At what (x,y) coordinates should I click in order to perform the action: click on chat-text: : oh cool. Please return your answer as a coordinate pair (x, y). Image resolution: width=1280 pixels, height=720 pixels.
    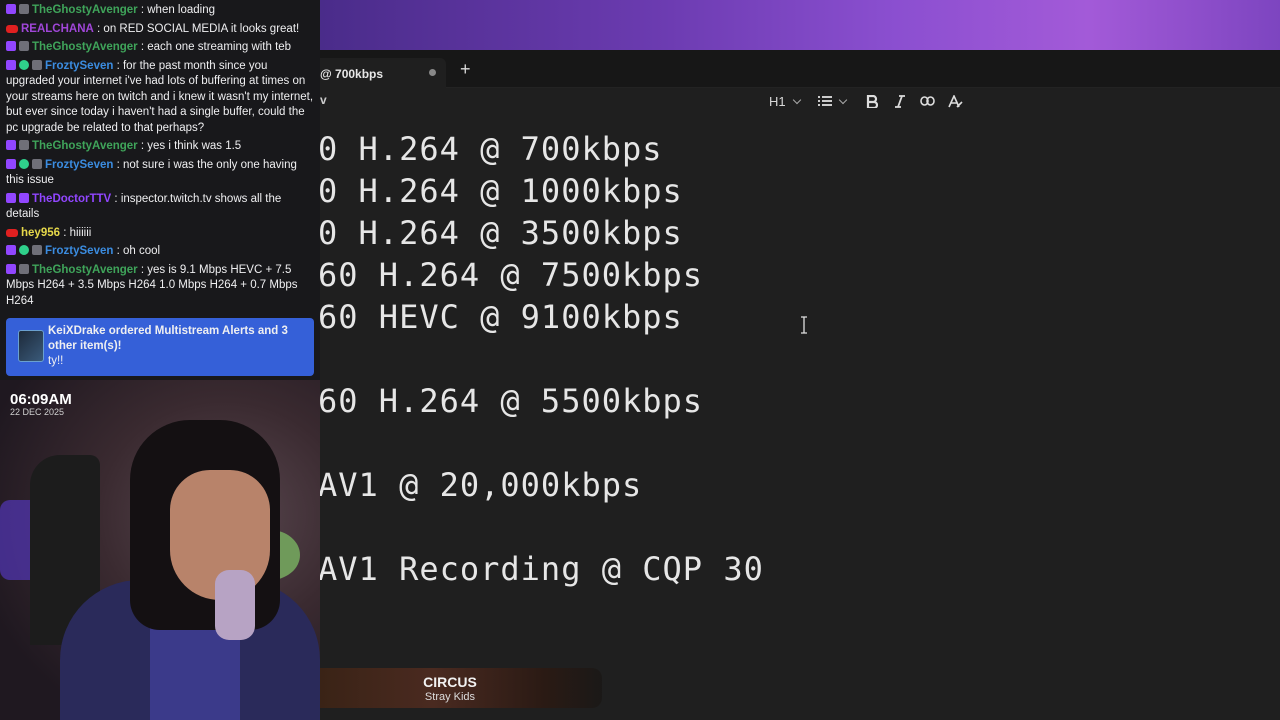
    Looking at the image, I should click on (137, 251).